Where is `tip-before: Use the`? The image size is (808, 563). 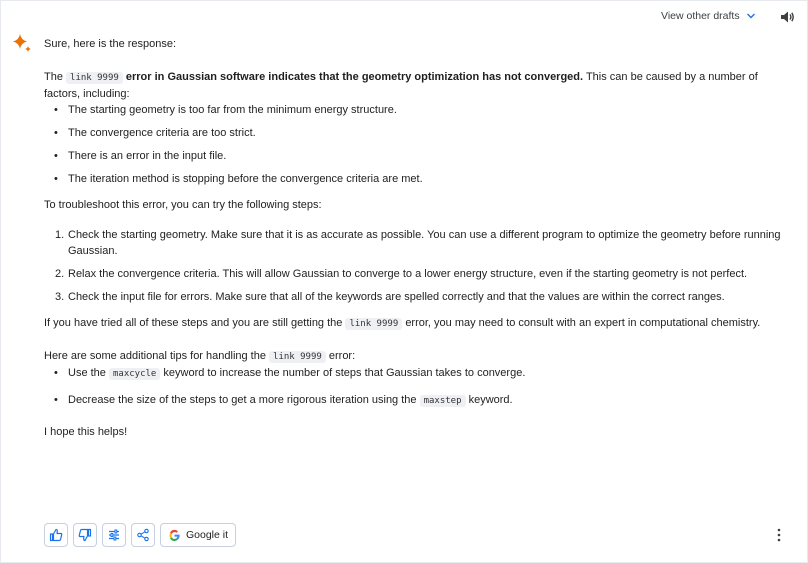
tip-before: Use the is located at coordinates (87, 373).